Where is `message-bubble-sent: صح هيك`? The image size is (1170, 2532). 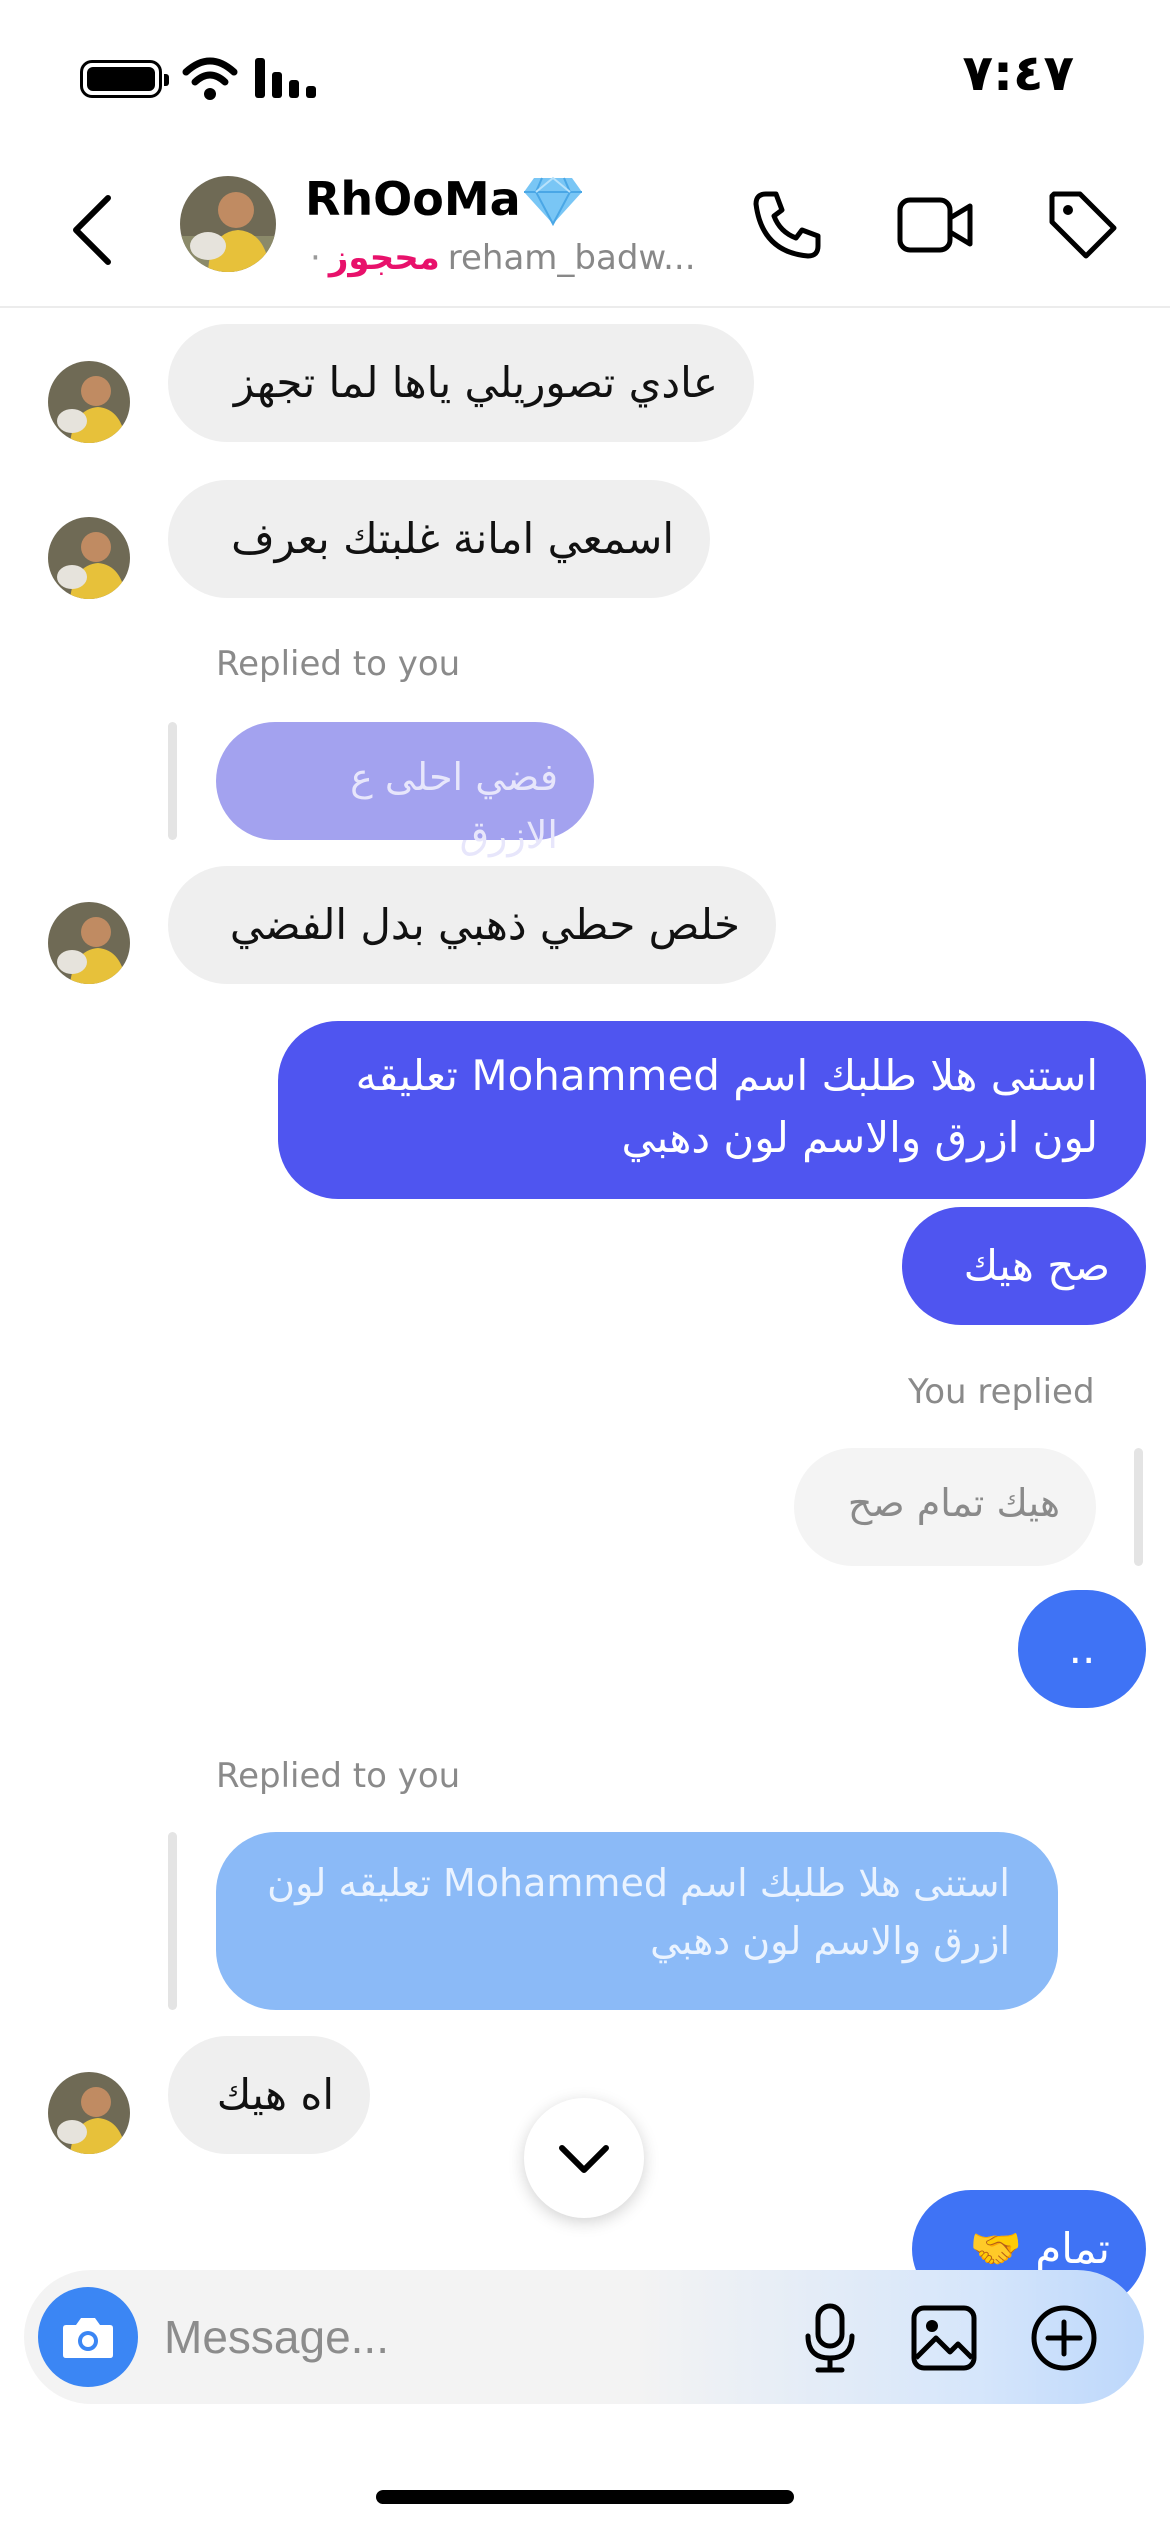 message-bubble-sent: صح هيك is located at coordinates (1024, 1266).